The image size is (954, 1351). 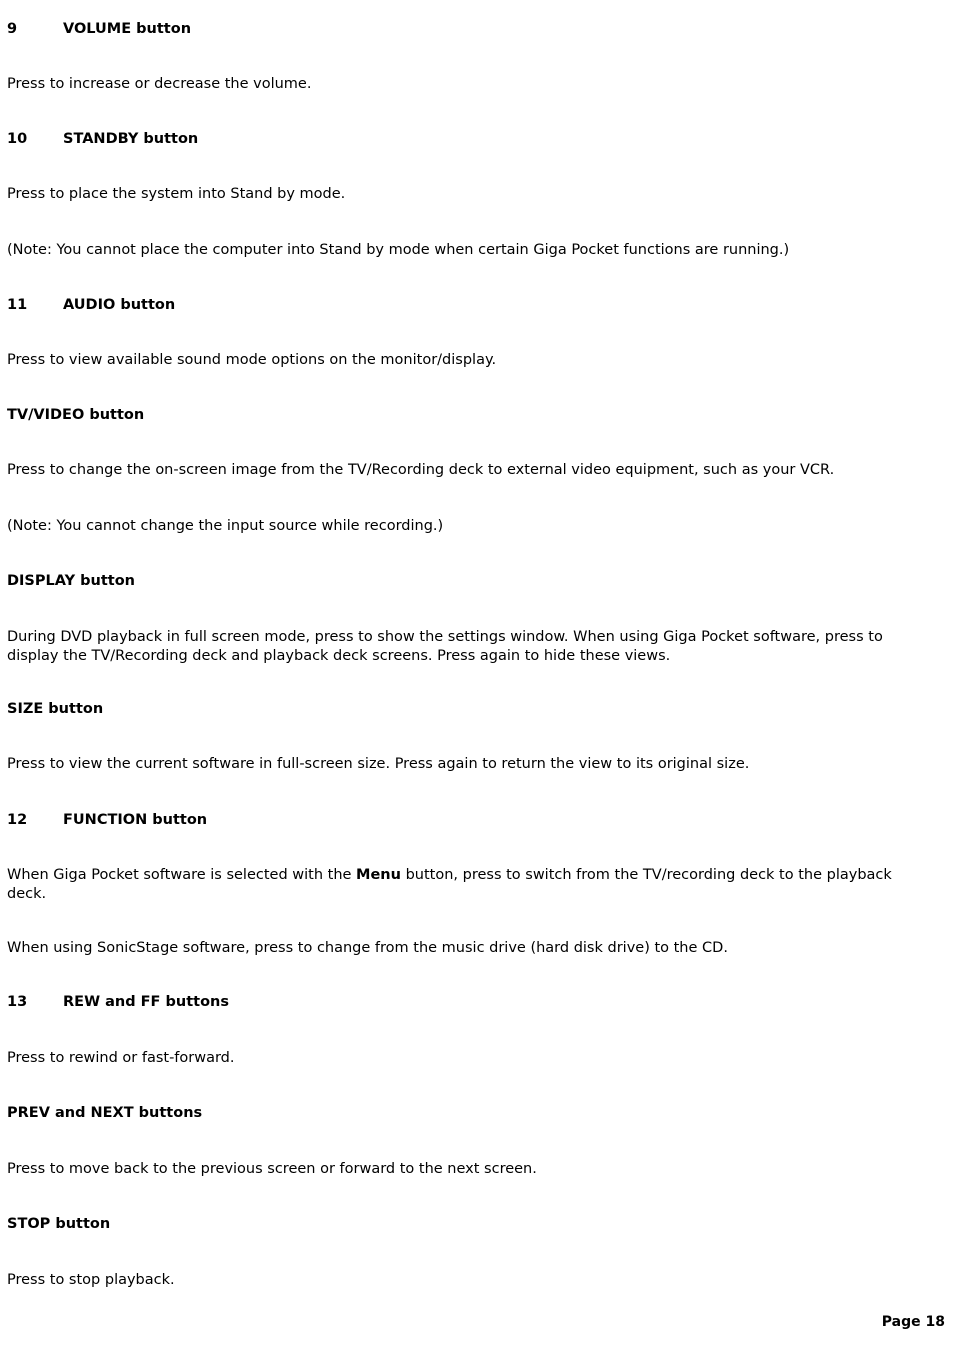 What do you see at coordinates (378, 875) in the screenshot?
I see `menu-button-emphasis: Menu` at bounding box center [378, 875].